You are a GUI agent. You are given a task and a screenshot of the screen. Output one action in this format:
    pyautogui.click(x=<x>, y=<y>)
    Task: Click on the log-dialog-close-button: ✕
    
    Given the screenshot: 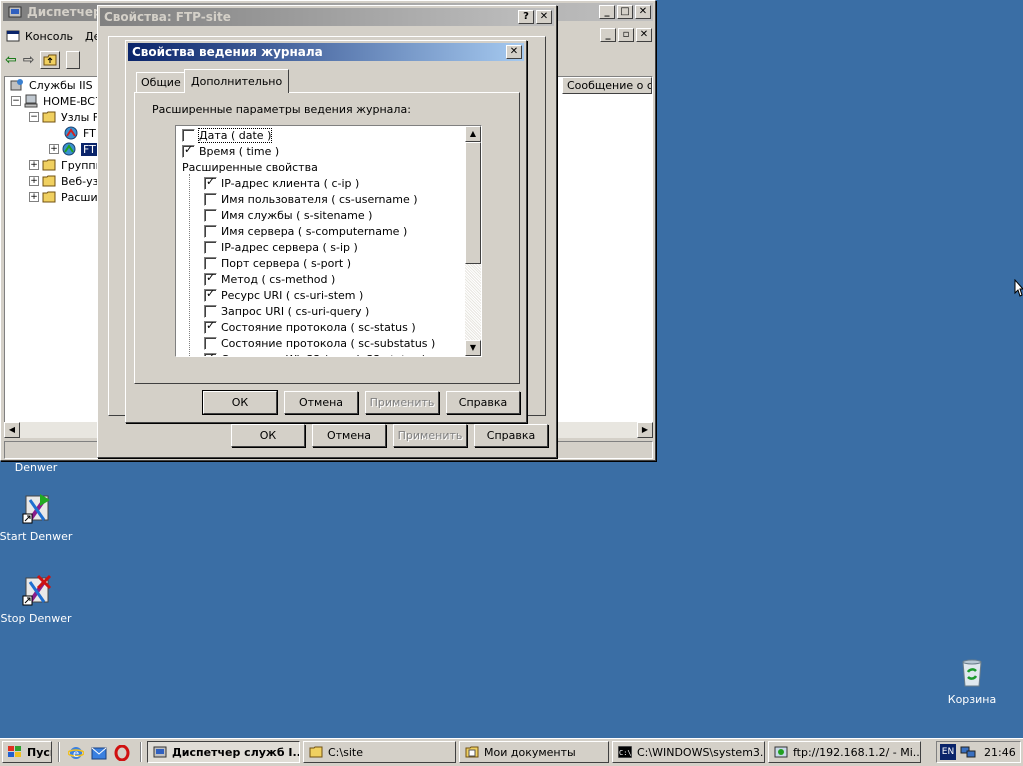 What is the action you would take?
    pyautogui.click(x=514, y=52)
    